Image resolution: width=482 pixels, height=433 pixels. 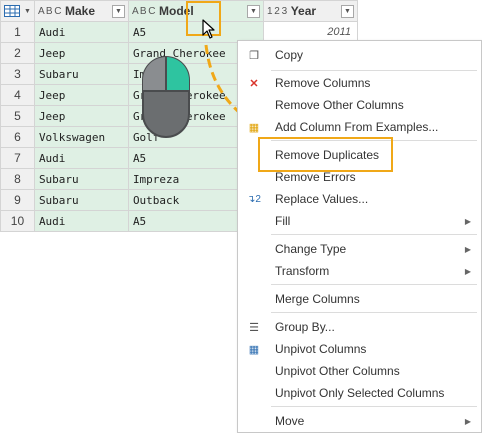 I want to click on menu-item-unpivot-other-columns: Unpivot Other Columns, so click(x=359, y=371).